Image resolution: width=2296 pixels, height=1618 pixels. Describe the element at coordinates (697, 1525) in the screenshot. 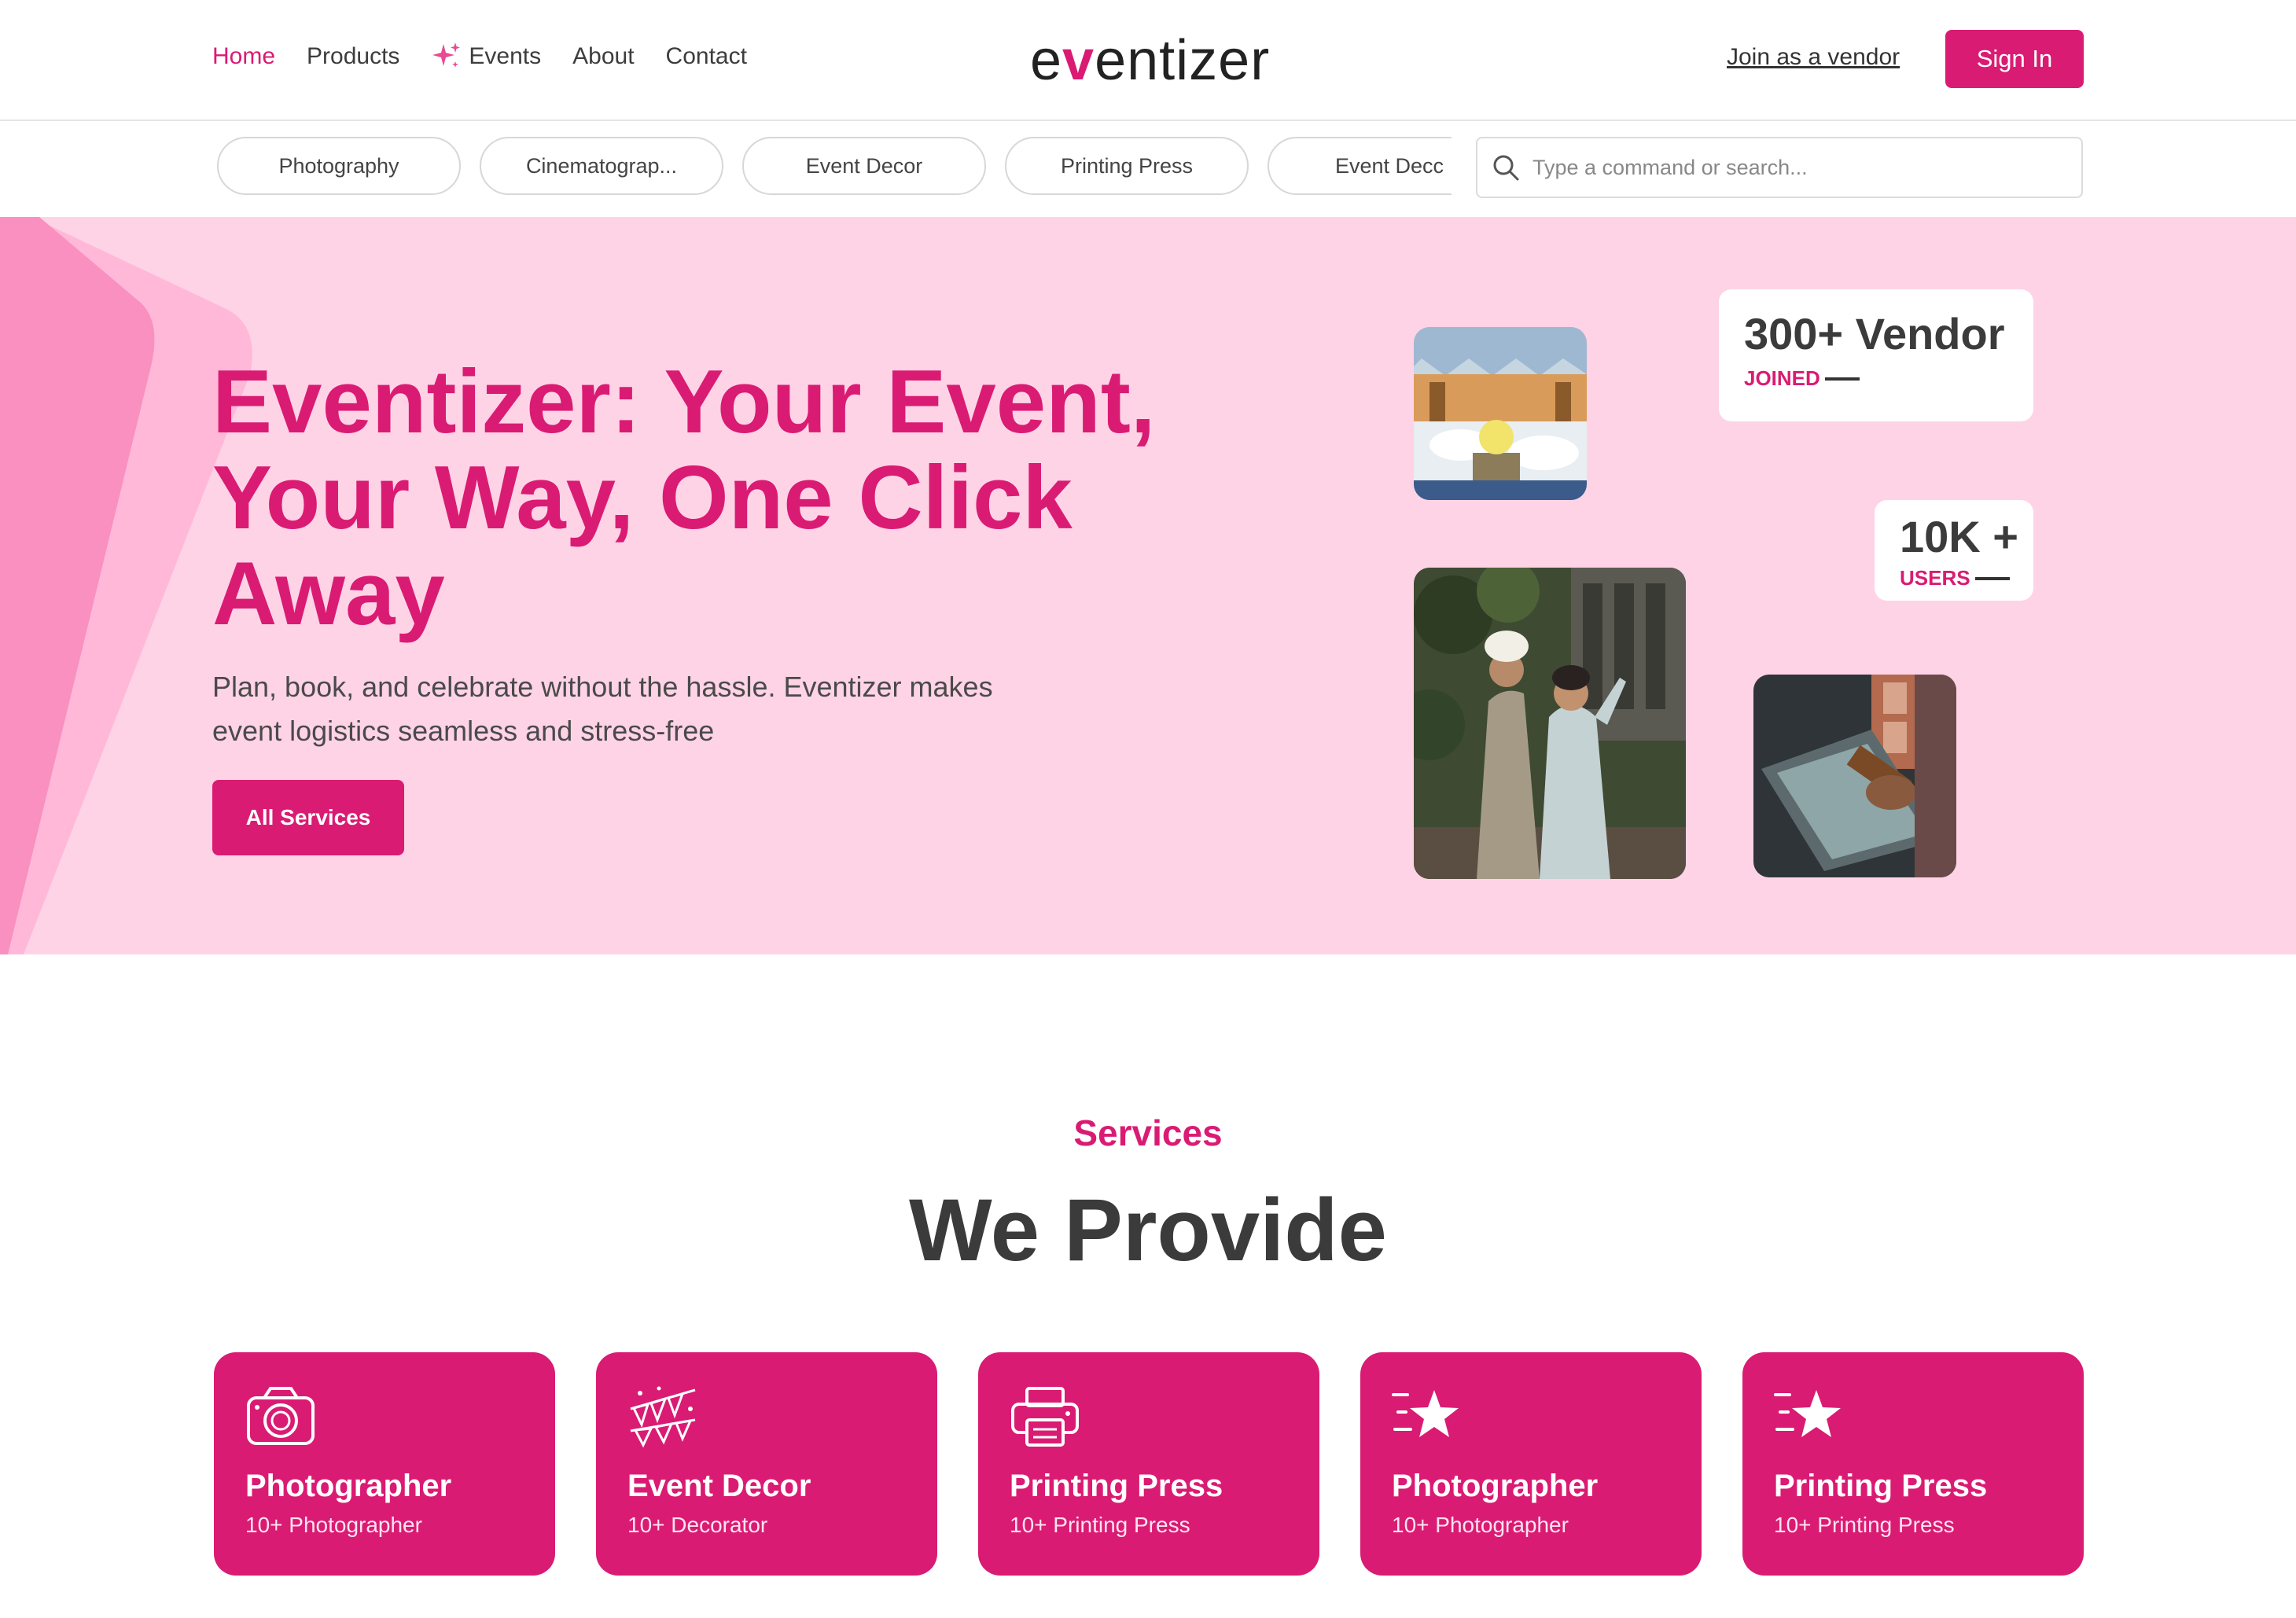

I see `service-card-count: 10+ Decorator` at that location.